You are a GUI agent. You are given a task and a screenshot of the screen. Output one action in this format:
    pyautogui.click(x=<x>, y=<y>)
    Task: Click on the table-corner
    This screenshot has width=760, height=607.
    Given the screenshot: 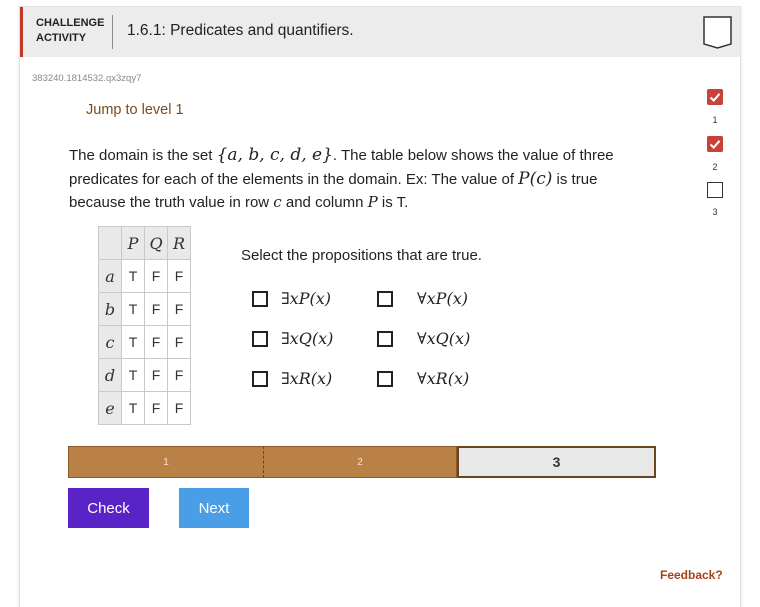 What is the action you would take?
    pyautogui.click(x=110, y=243)
    